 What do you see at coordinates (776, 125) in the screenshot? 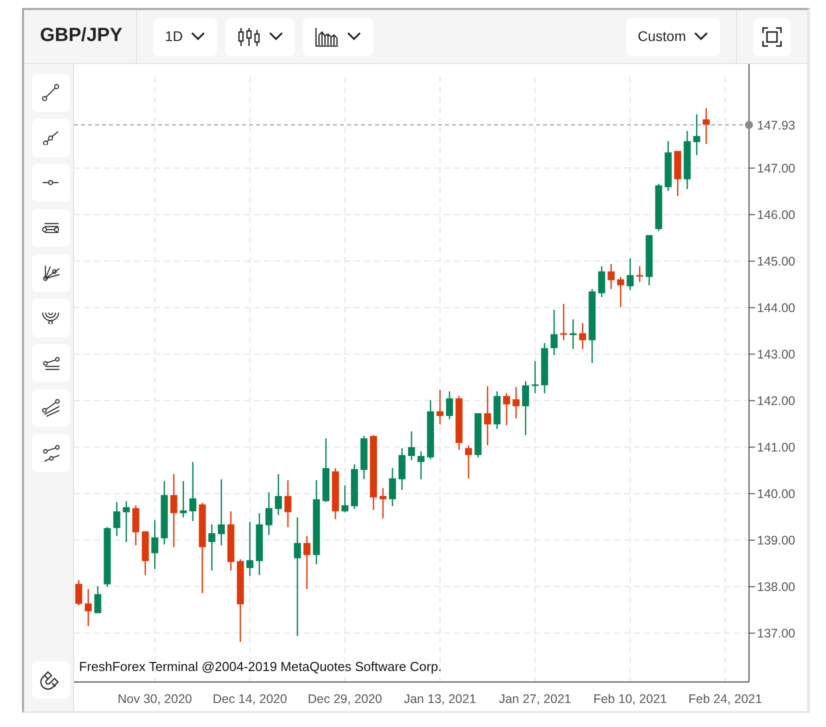
I see `current-price-label: 147.93` at bounding box center [776, 125].